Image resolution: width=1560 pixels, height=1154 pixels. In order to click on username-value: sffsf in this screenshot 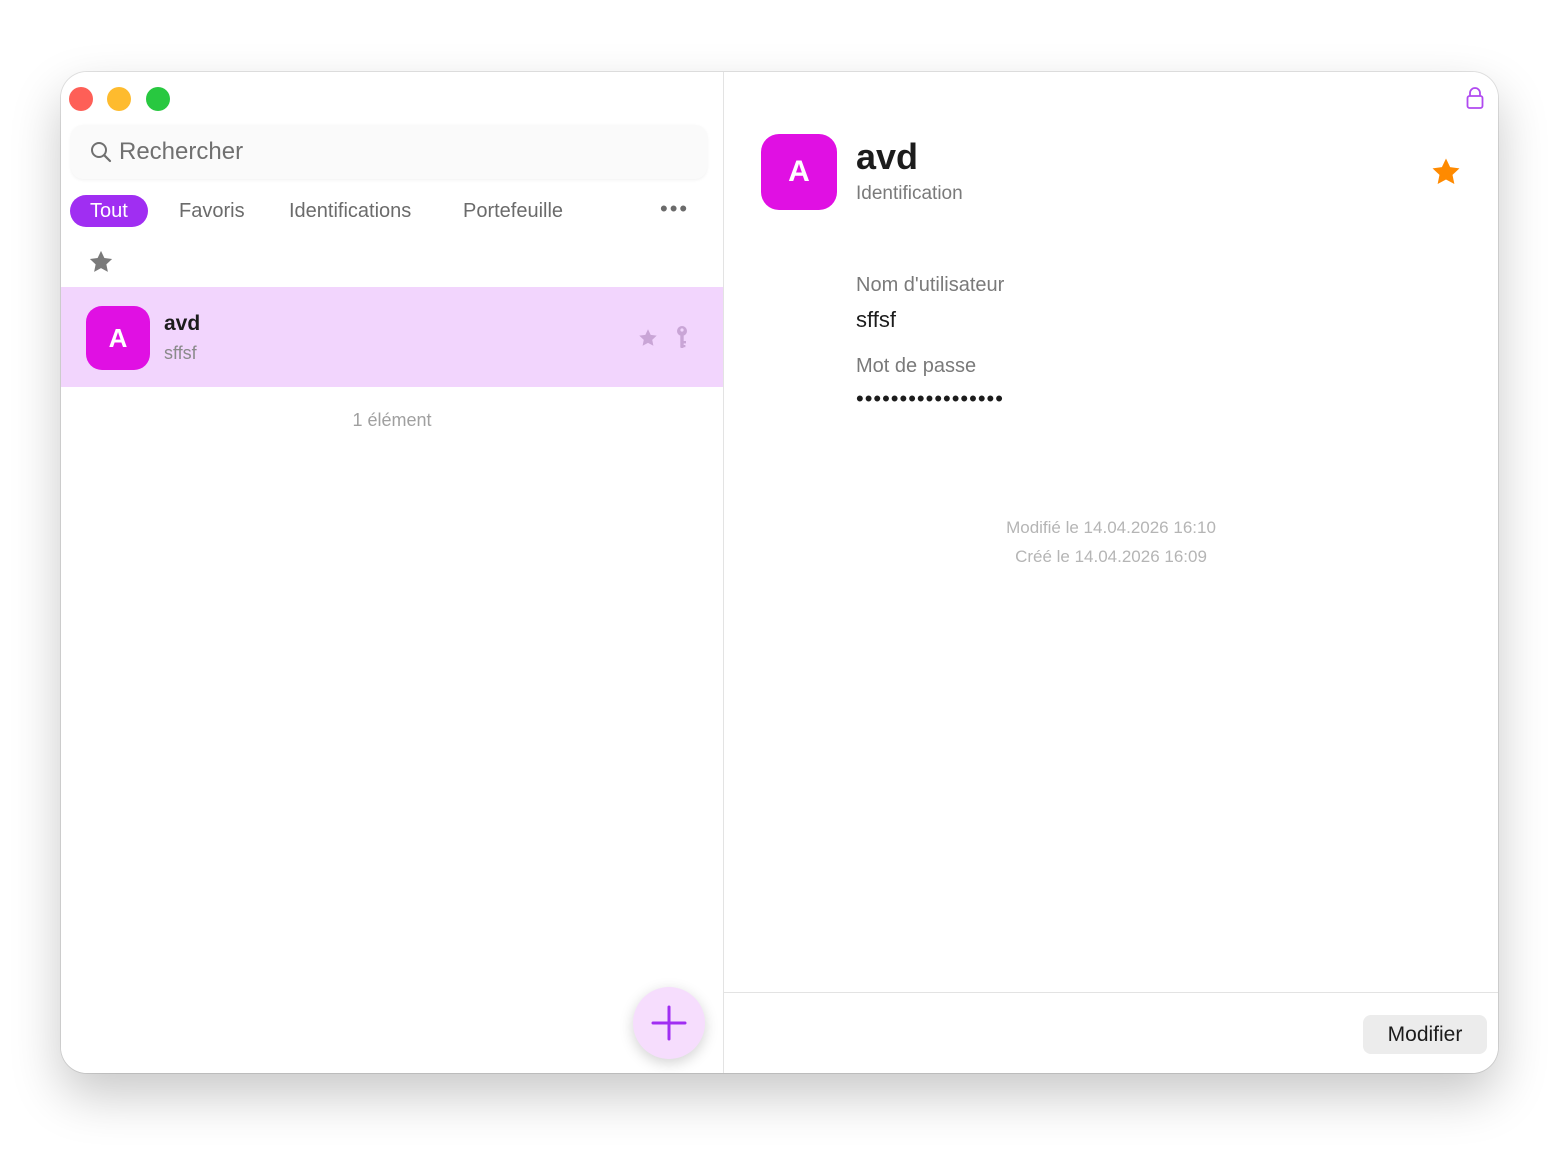, I will do `click(876, 320)`.